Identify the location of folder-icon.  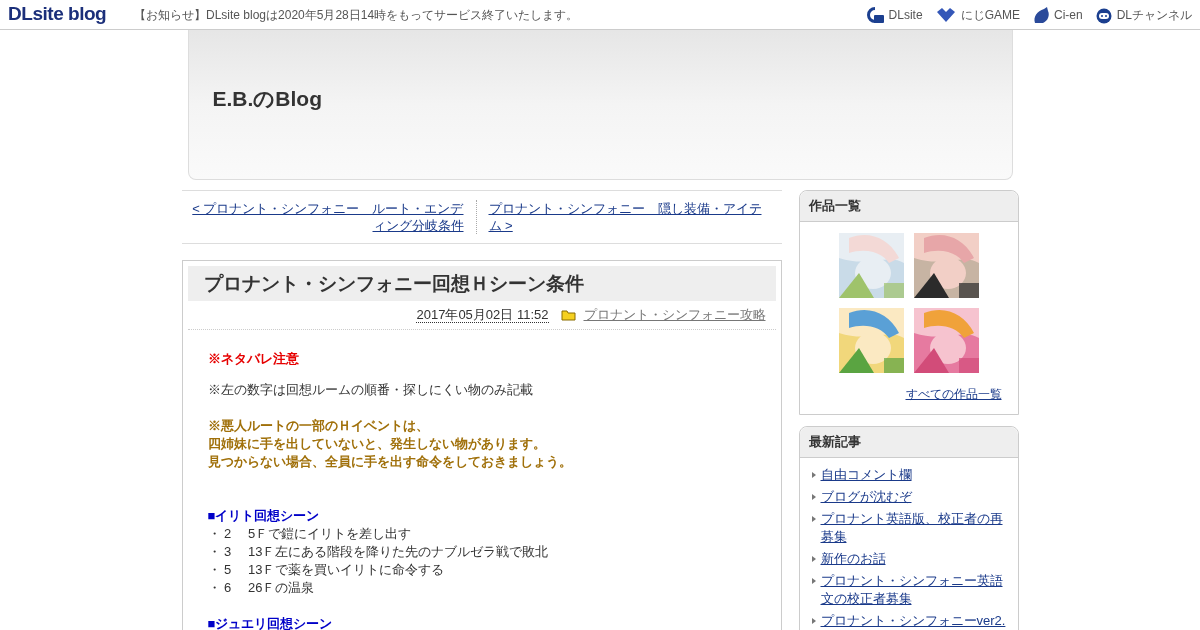
(568, 315).